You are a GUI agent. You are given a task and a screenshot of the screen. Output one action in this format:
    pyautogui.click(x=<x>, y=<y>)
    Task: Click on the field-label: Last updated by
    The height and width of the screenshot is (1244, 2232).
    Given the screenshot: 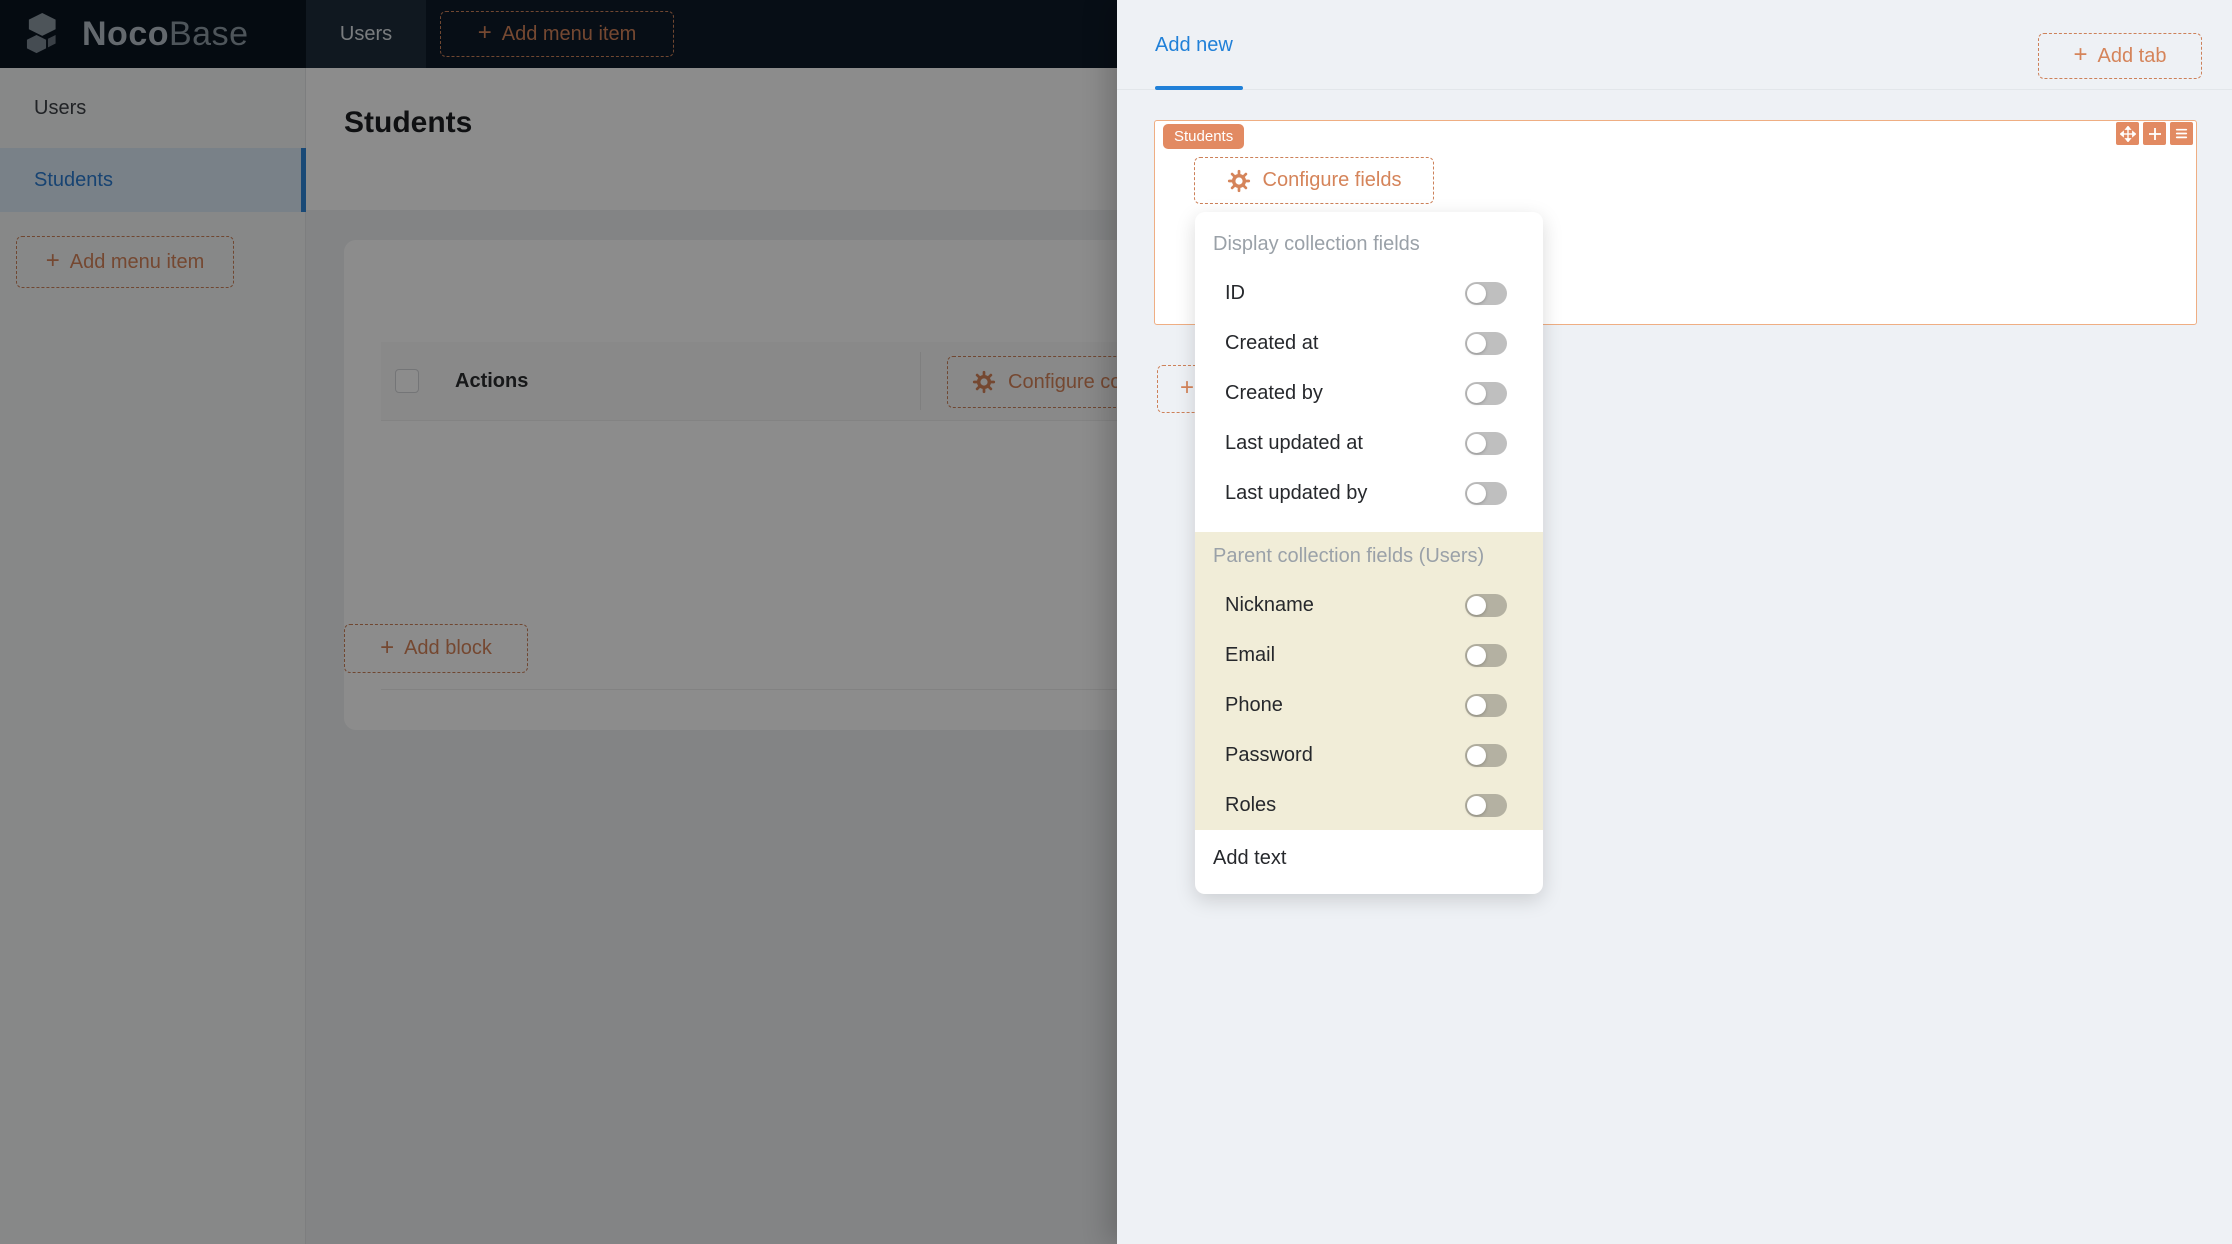 What is the action you would take?
    pyautogui.click(x=1296, y=492)
    